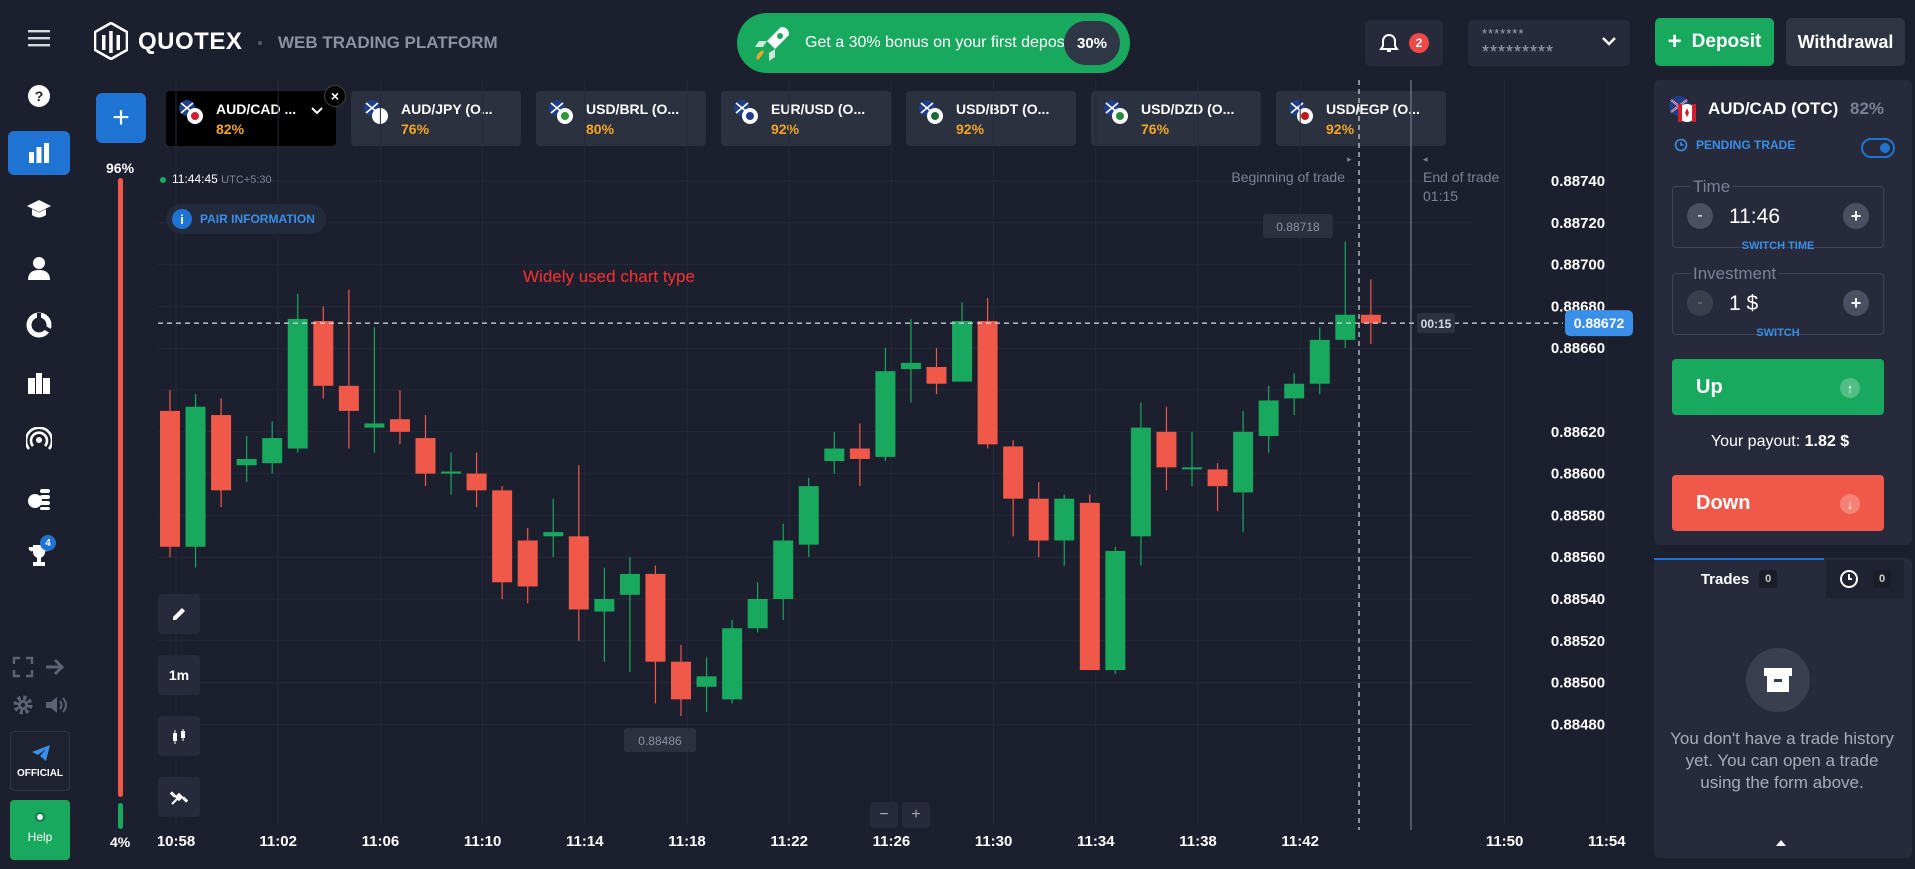 Image resolution: width=1915 pixels, height=869 pixels. Describe the element at coordinates (179, 614) in the screenshot. I see `draw-tool-button` at that location.